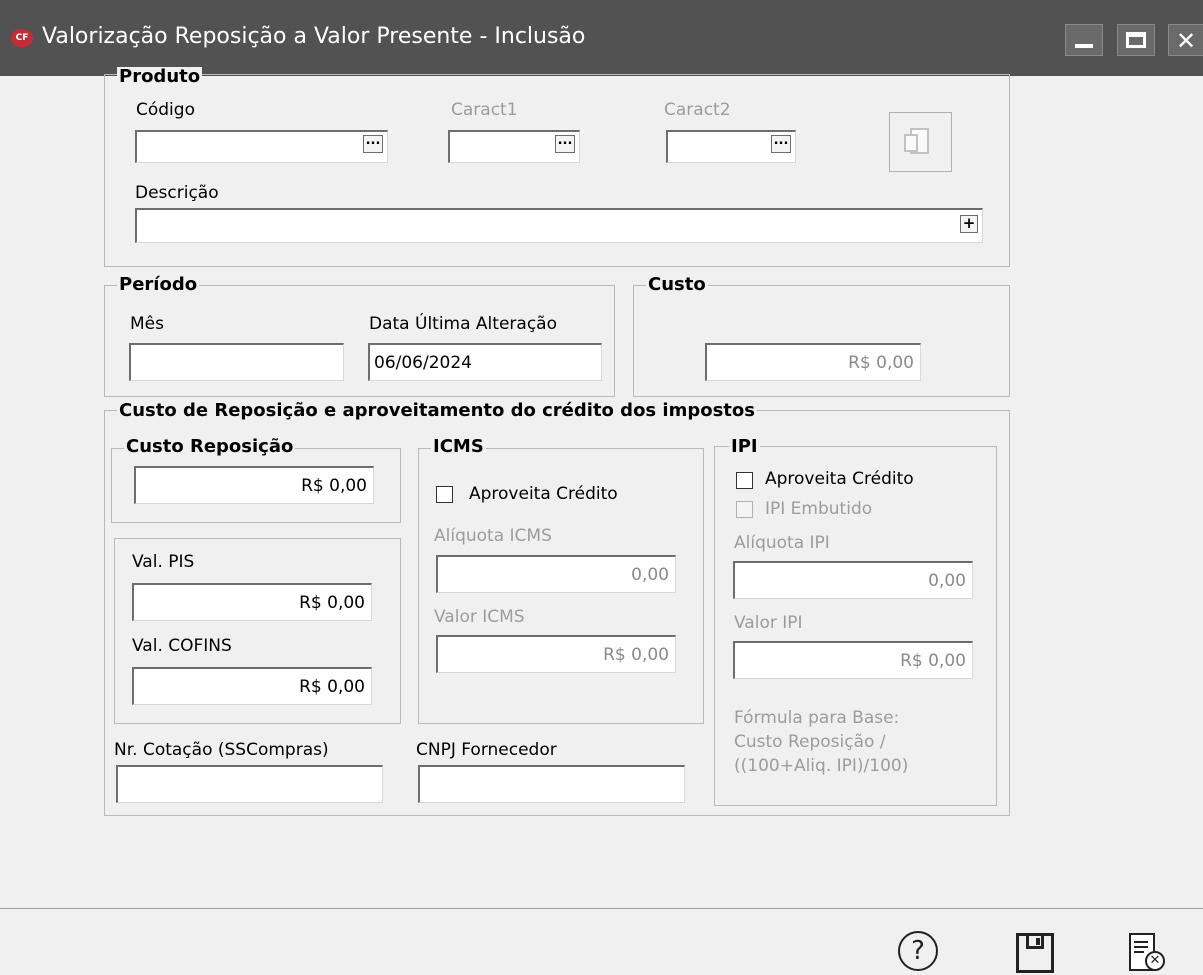 Image resolution: width=1203 pixels, height=975 pixels. What do you see at coordinates (254, 485) in the screenshot?
I see `custo-reposicao-field: R$ 0,00` at bounding box center [254, 485].